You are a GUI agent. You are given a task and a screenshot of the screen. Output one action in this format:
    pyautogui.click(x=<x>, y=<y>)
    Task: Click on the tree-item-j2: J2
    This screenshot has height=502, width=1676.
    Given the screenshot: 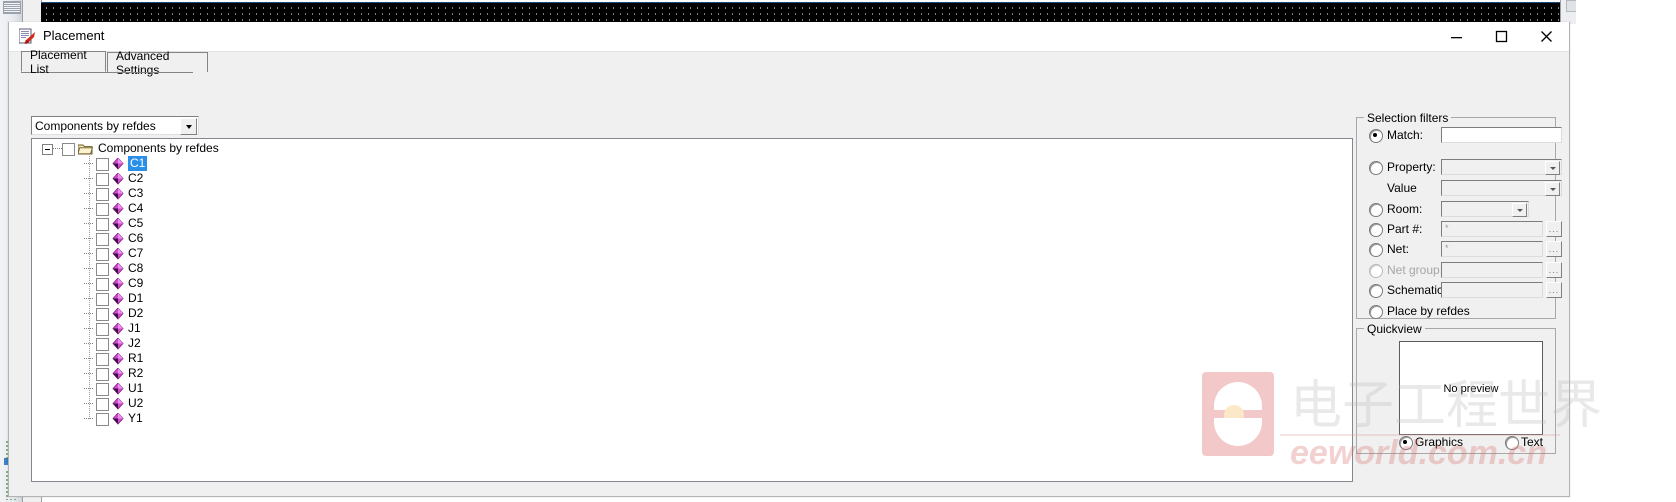 What is the action you would take?
    pyautogui.click(x=692, y=343)
    